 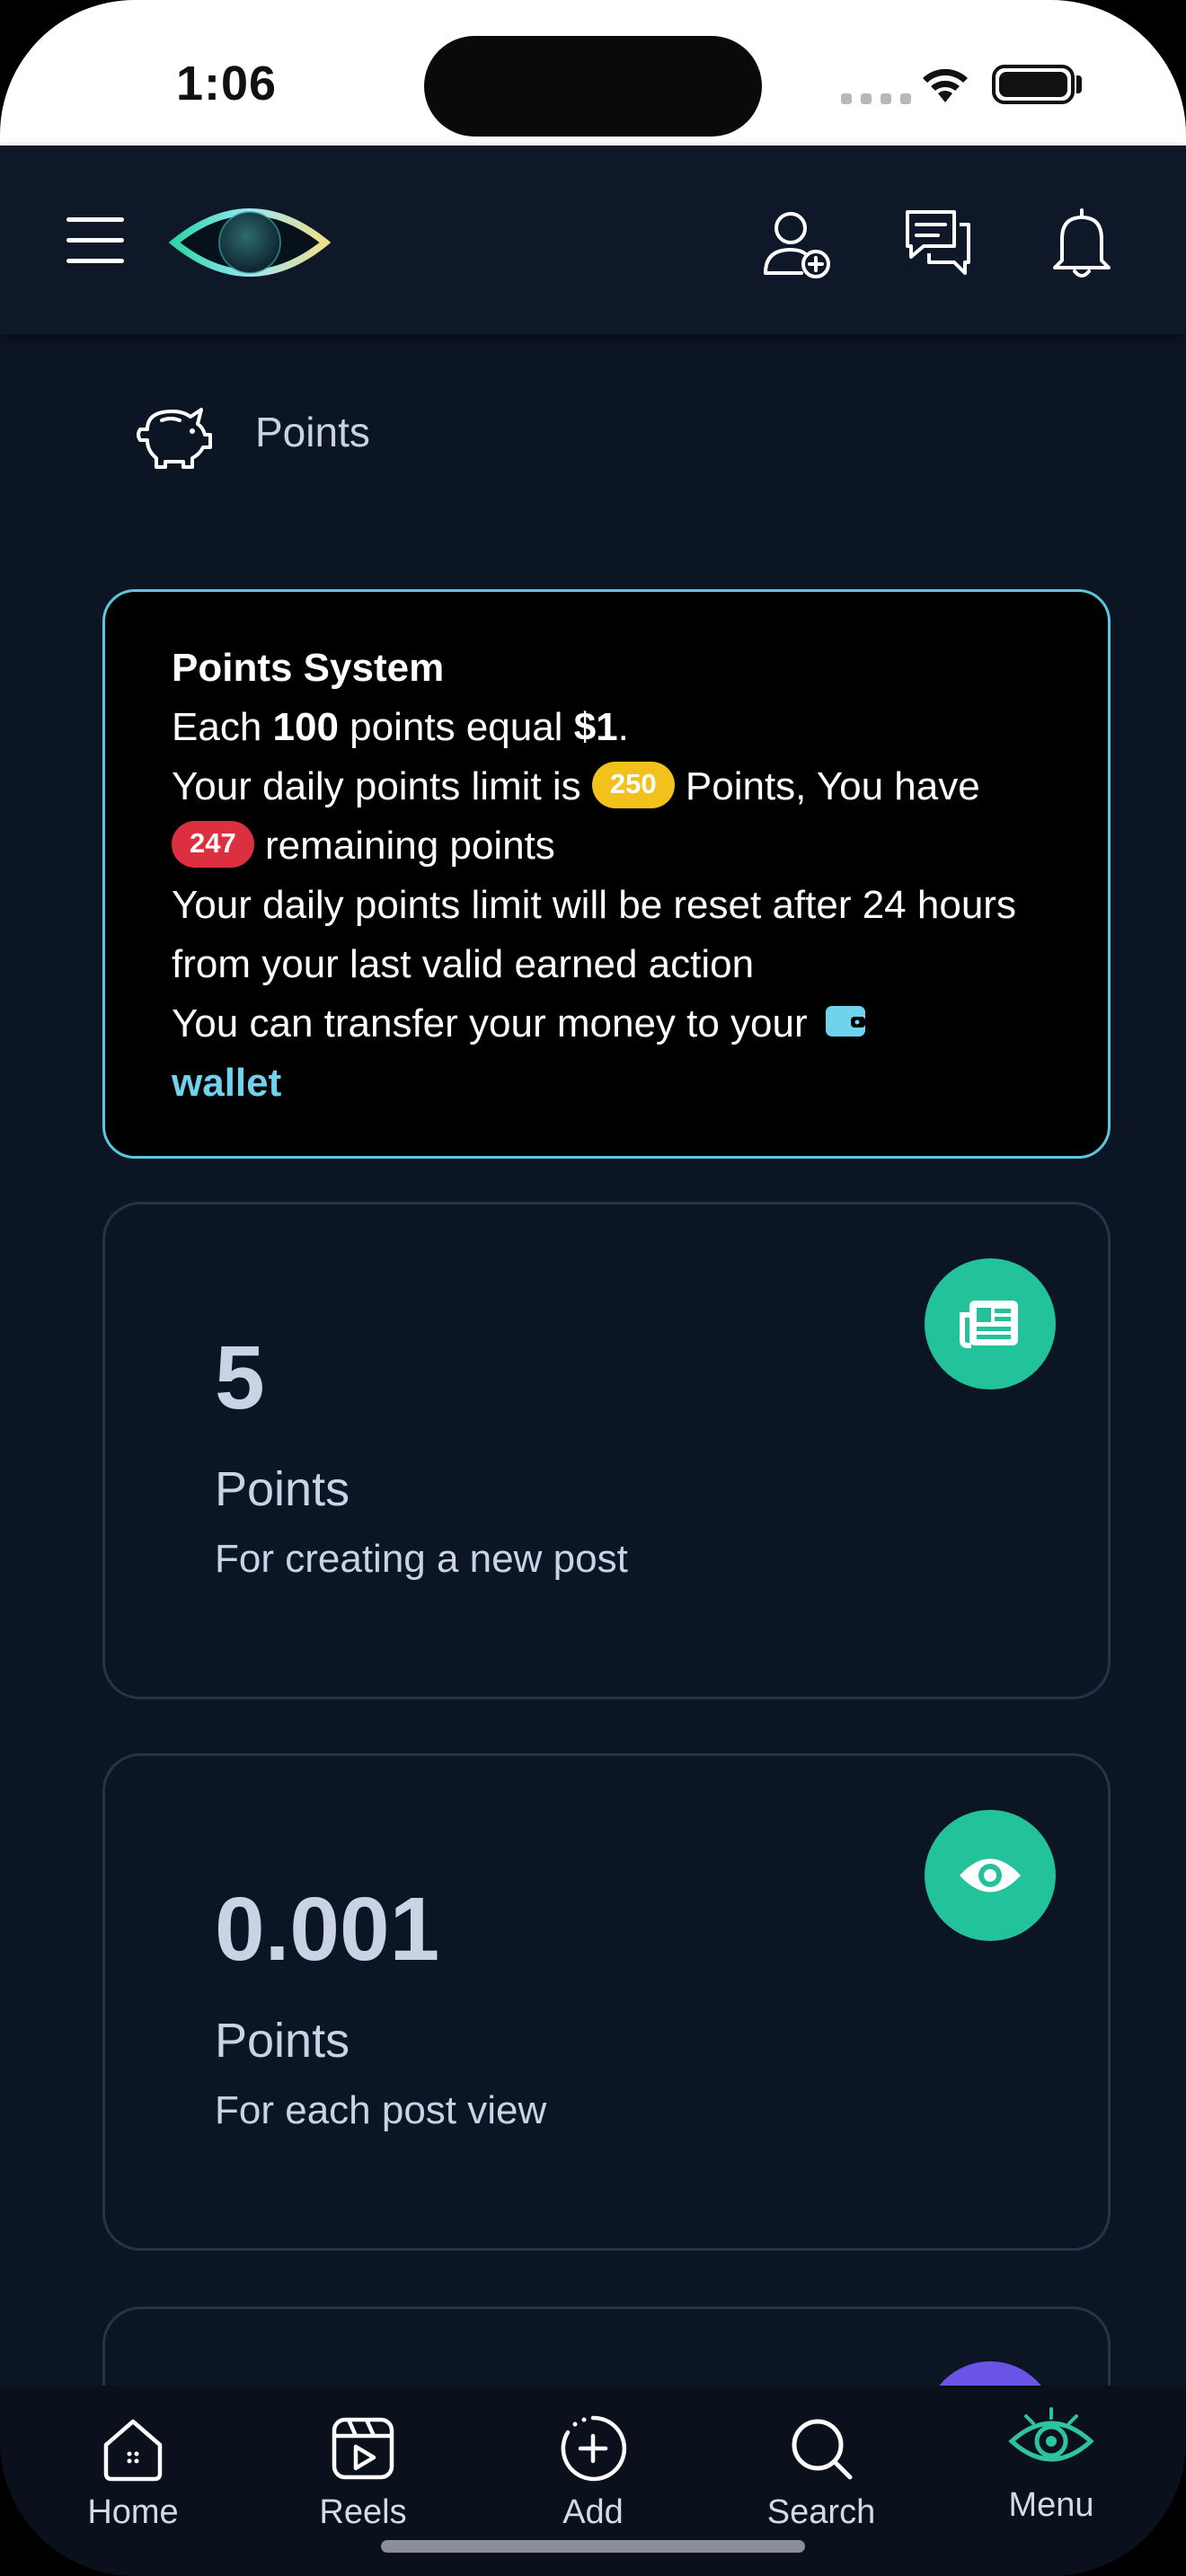 I want to click on remaining-points-badge: 247, so click(x=213, y=845).